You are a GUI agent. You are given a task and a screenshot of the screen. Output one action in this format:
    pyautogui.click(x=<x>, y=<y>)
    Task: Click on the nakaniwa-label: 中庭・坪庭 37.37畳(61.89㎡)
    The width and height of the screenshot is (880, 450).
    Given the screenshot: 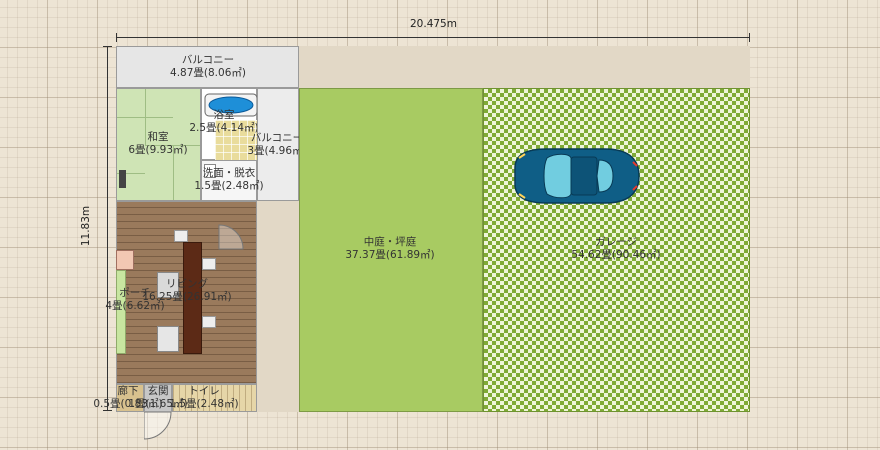 What is the action you would take?
    pyautogui.click(x=389, y=249)
    